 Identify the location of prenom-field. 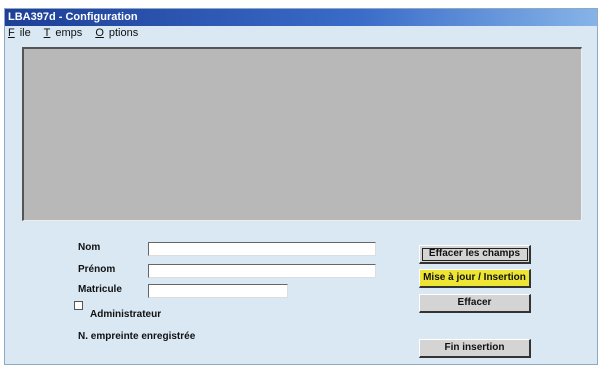
(262, 271).